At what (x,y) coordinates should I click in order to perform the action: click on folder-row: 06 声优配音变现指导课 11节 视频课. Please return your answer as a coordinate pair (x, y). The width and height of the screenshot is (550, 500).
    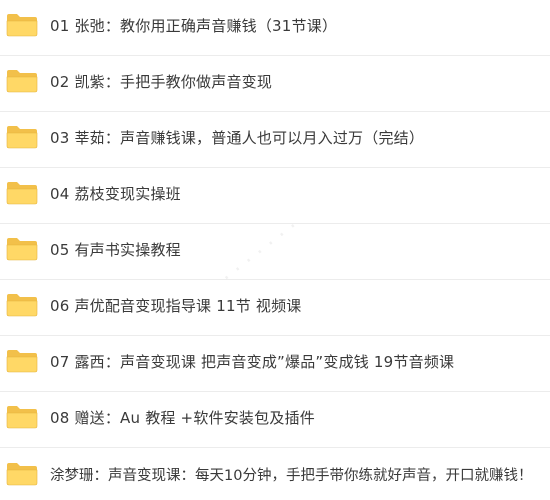
    Looking at the image, I should click on (275, 308).